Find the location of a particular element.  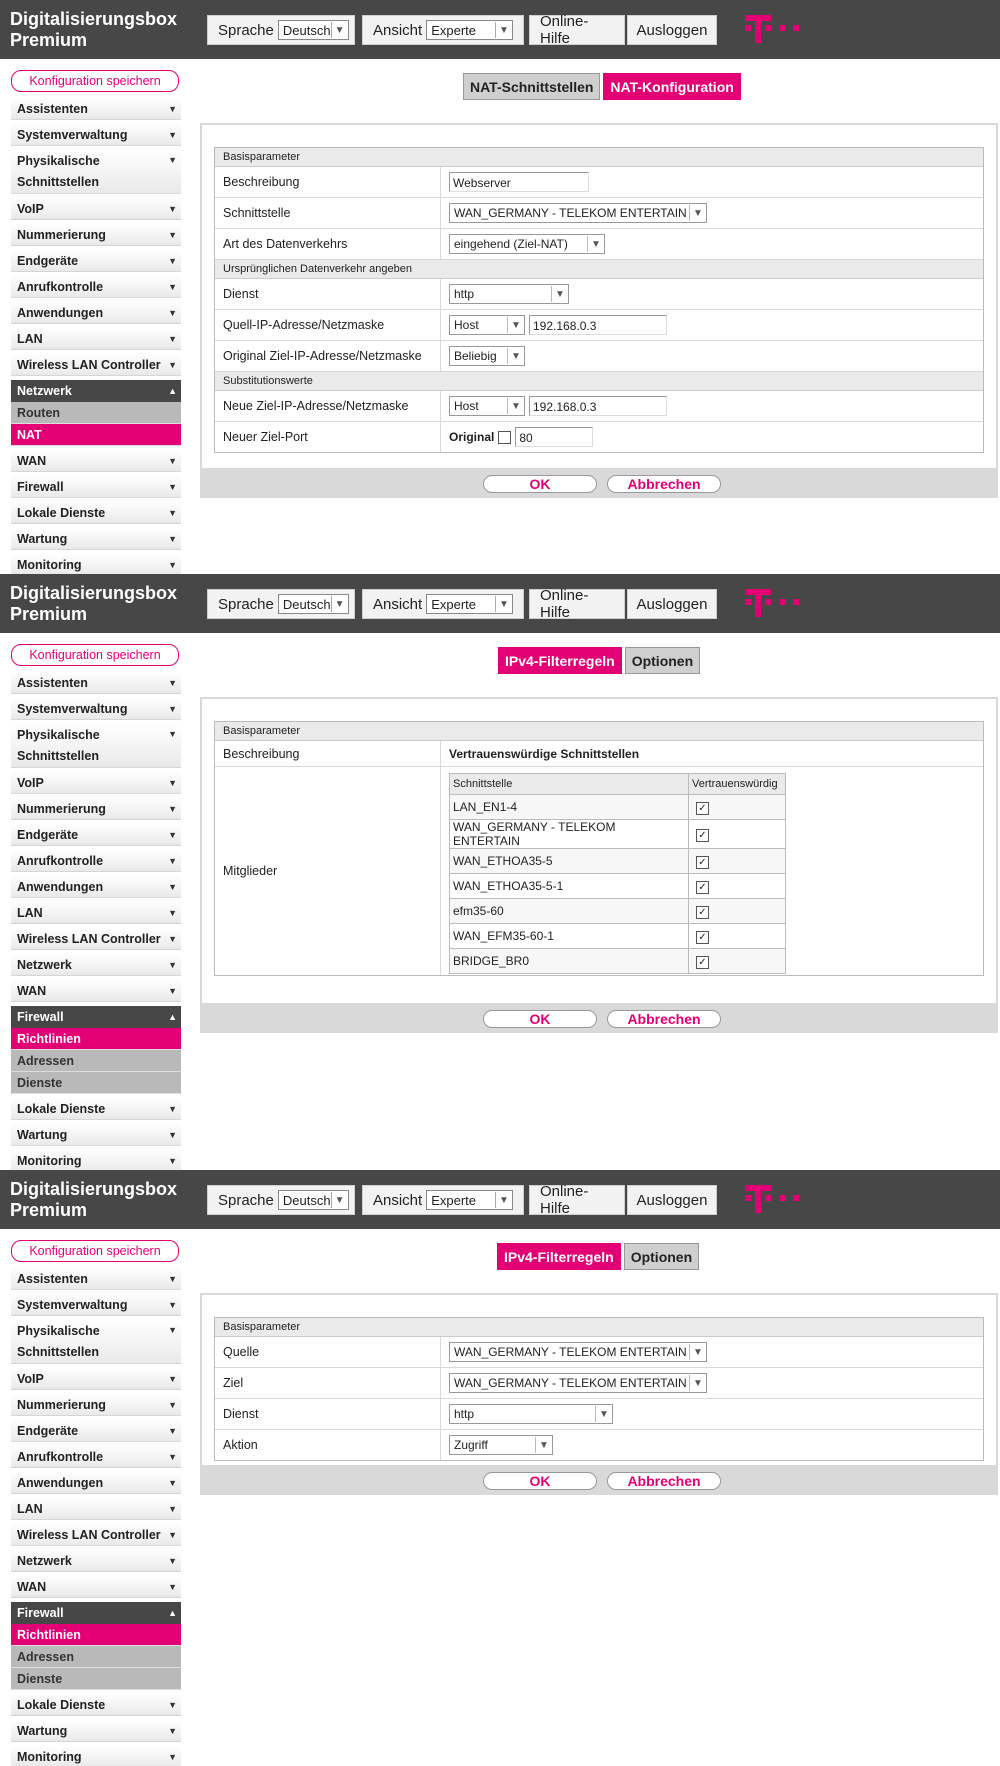

tab-nat-interfaces: NAT-Schnittstellen is located at coordinates (532, 86).